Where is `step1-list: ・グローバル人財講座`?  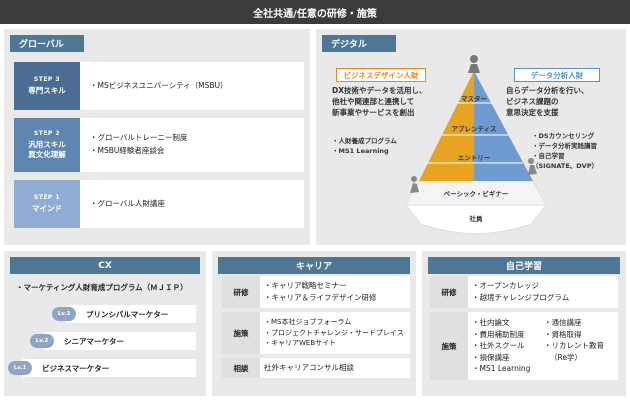 step1-list: ・グローバル人財講座 is located at coordinates (192, 204).